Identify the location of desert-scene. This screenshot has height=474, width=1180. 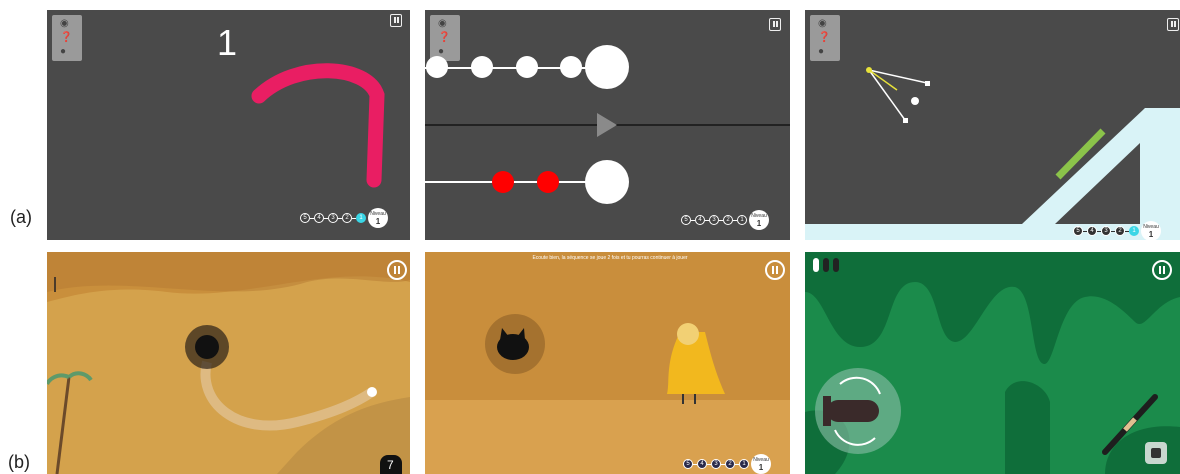
(228, 363).